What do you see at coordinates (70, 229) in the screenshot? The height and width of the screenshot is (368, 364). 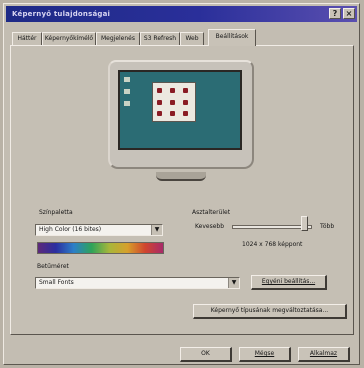 I see `color-palette-value: High Color (16 bites)` at bounding box center [70, 229].